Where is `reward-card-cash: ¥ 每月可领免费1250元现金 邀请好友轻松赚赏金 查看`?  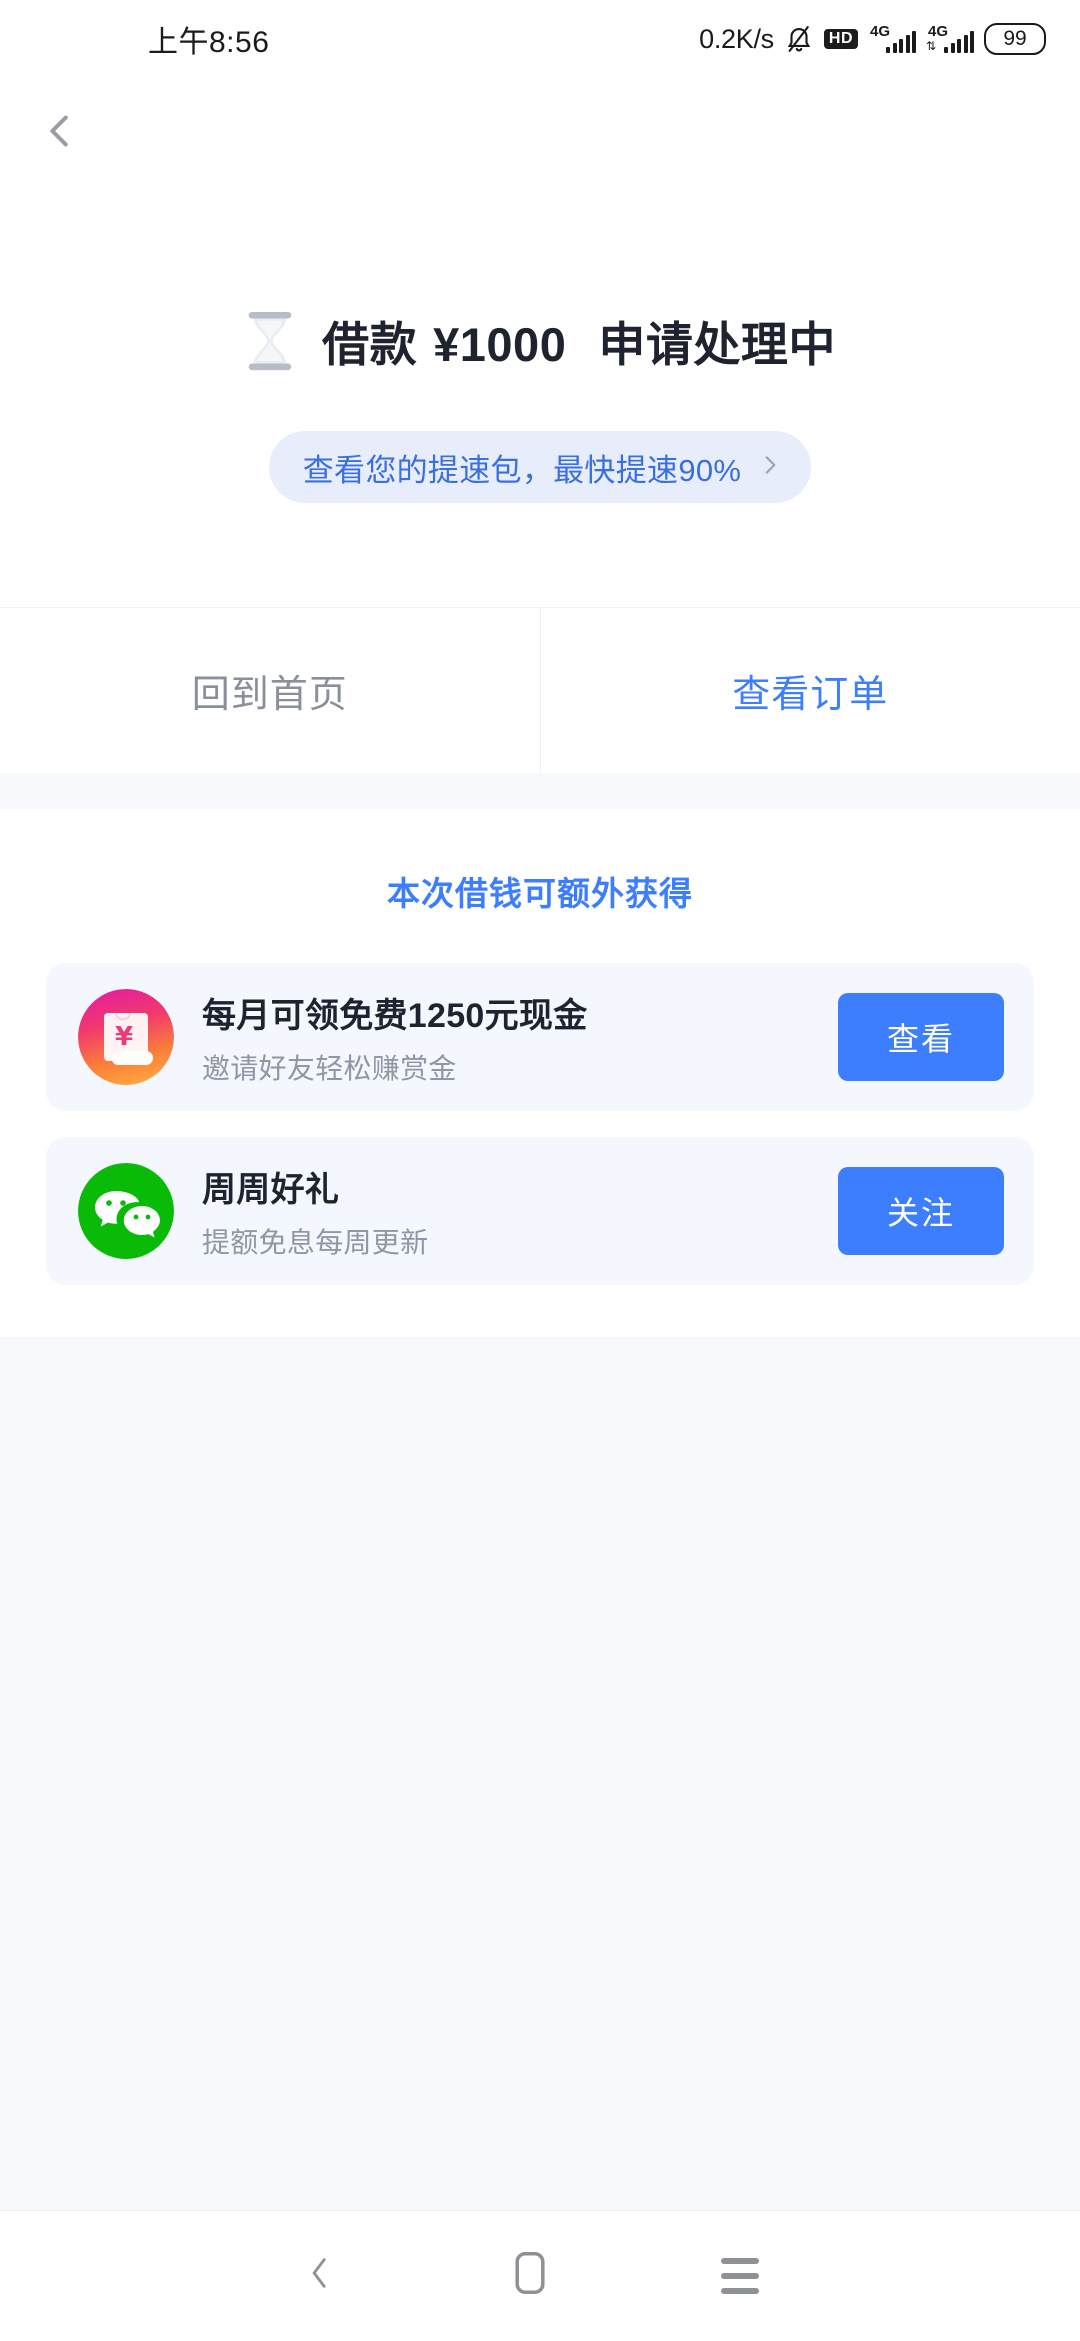 reward-card-cash: ¥ 每月可领免费1250元现金 邀请好友轻松赚赏金 查看 is located at coordinates (540, 1037).